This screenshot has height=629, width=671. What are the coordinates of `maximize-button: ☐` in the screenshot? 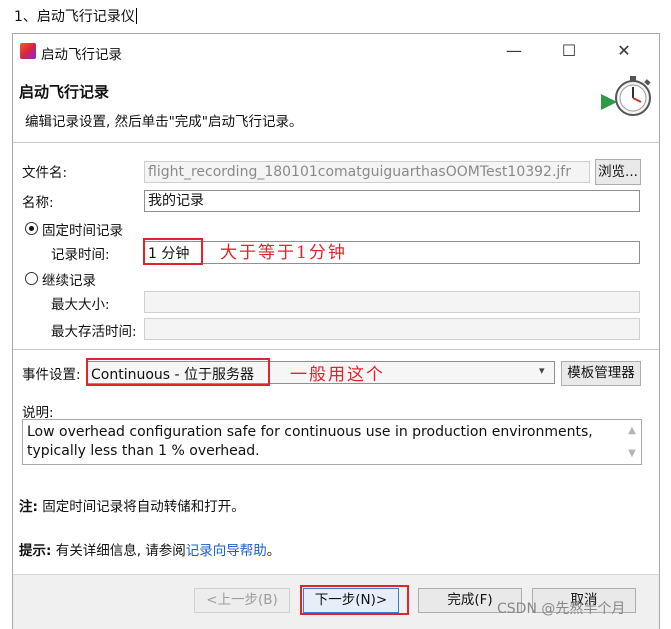 It's located at (569, 50).